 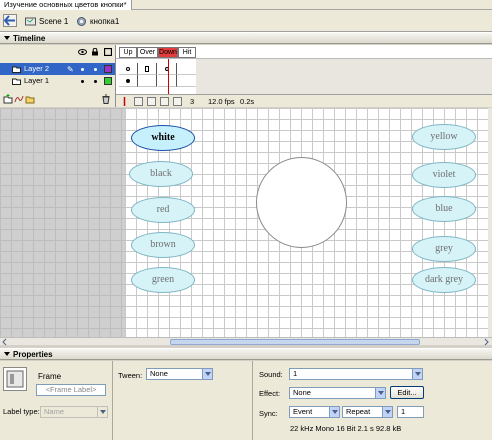 I want to click on frame-type-label: Frame, so click(x=50, y=376).